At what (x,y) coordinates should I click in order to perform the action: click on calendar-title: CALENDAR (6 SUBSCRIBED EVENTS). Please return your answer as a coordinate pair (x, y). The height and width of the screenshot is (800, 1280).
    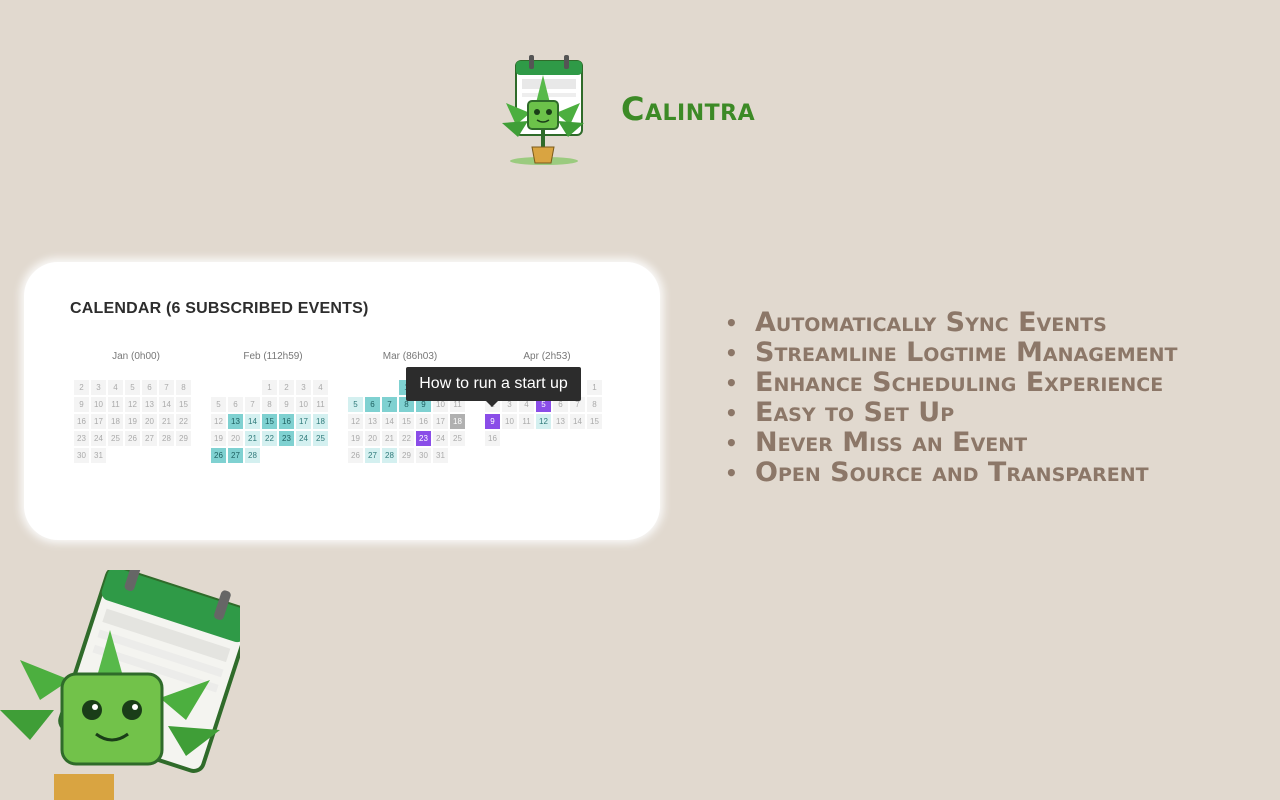
    Looking at the image, I should click on (219, 308).